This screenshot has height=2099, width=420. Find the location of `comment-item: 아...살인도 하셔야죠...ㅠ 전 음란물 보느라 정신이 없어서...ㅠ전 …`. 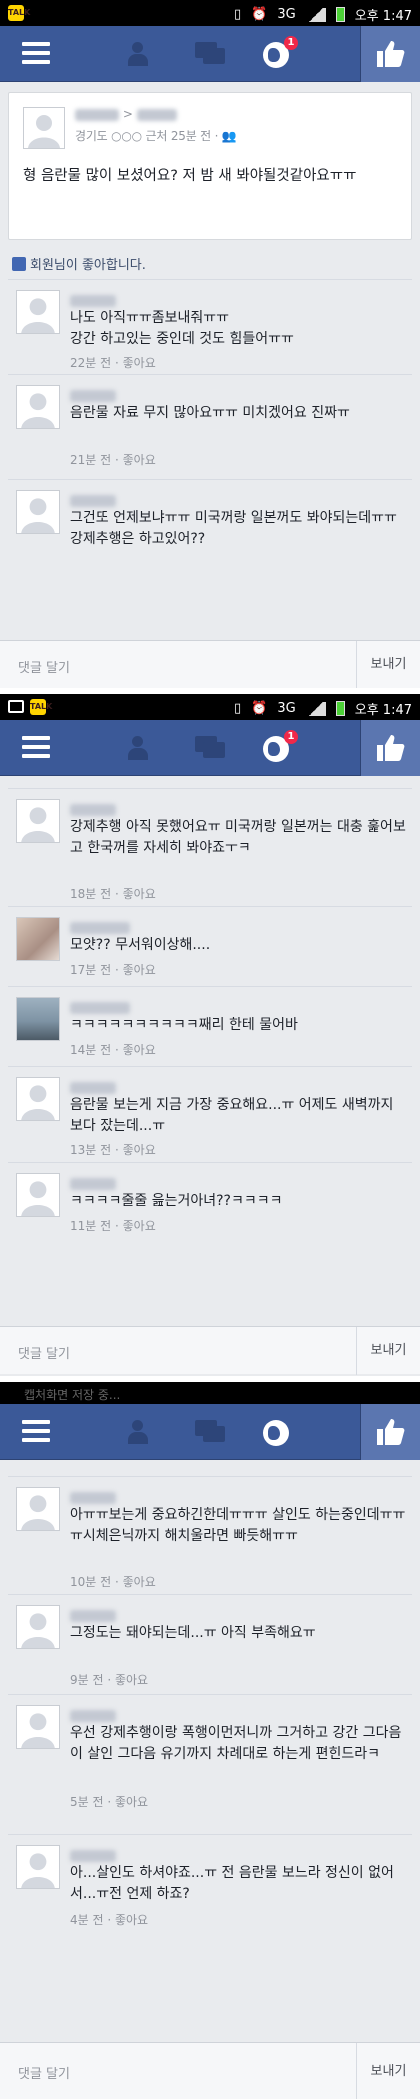

comment-item: 아...살인도 하셔야죠...ㅠ 전 음란물 보느라 정신이 없어서...ㅠ전 … is located at coordinates (210, 1889).